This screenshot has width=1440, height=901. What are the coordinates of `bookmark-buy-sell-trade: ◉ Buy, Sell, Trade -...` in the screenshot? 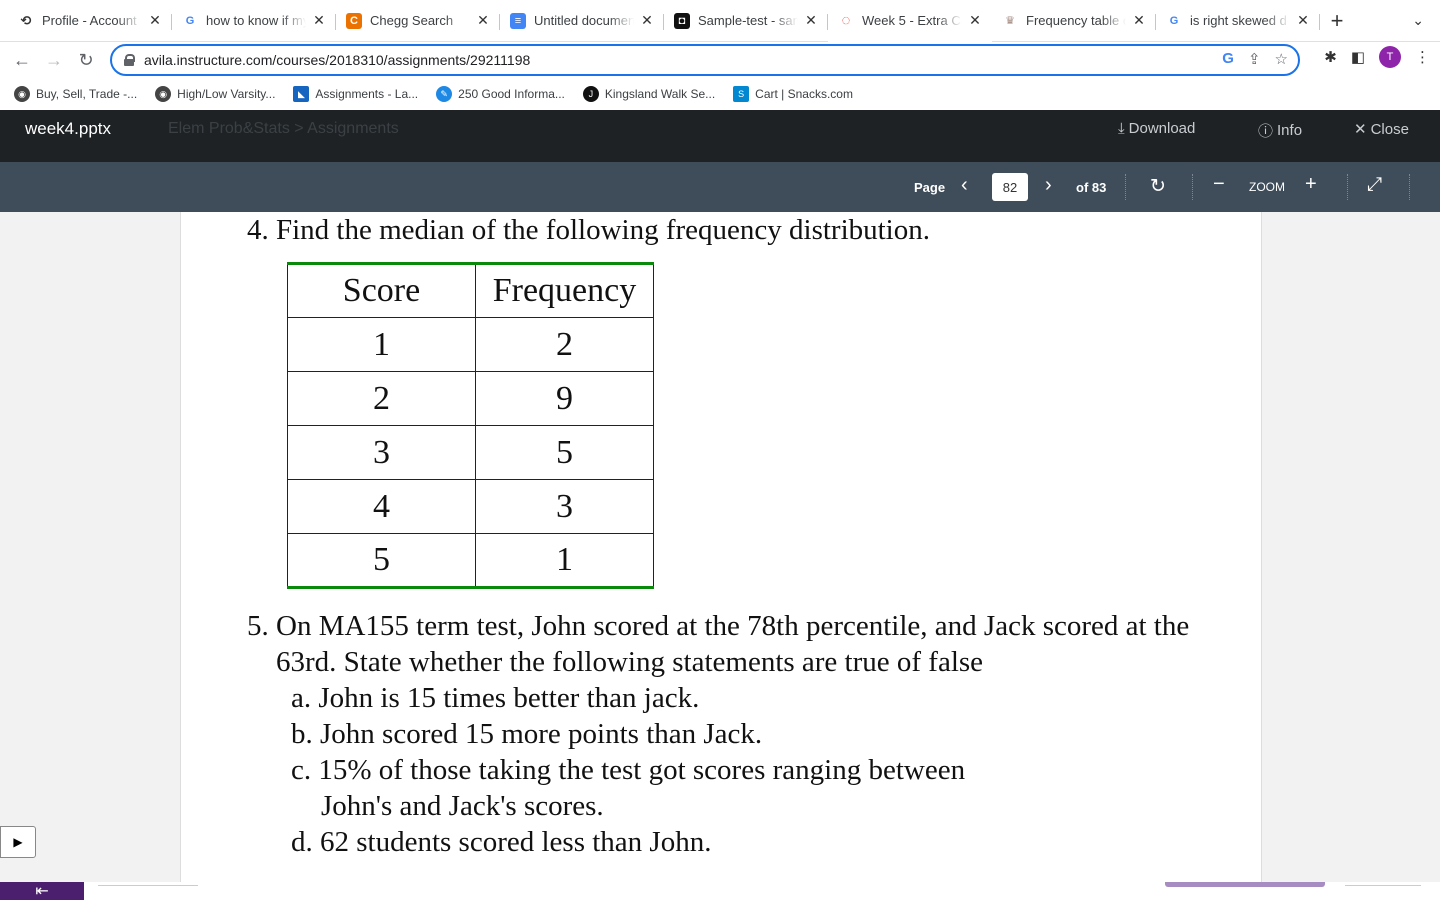 It's located at (75, 94).